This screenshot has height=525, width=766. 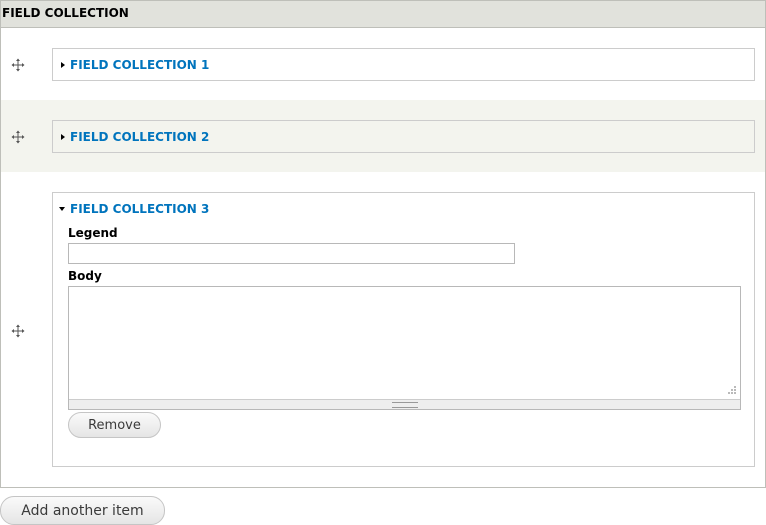 I want to click on resize-handle-icon, so click(x=731, y=391).